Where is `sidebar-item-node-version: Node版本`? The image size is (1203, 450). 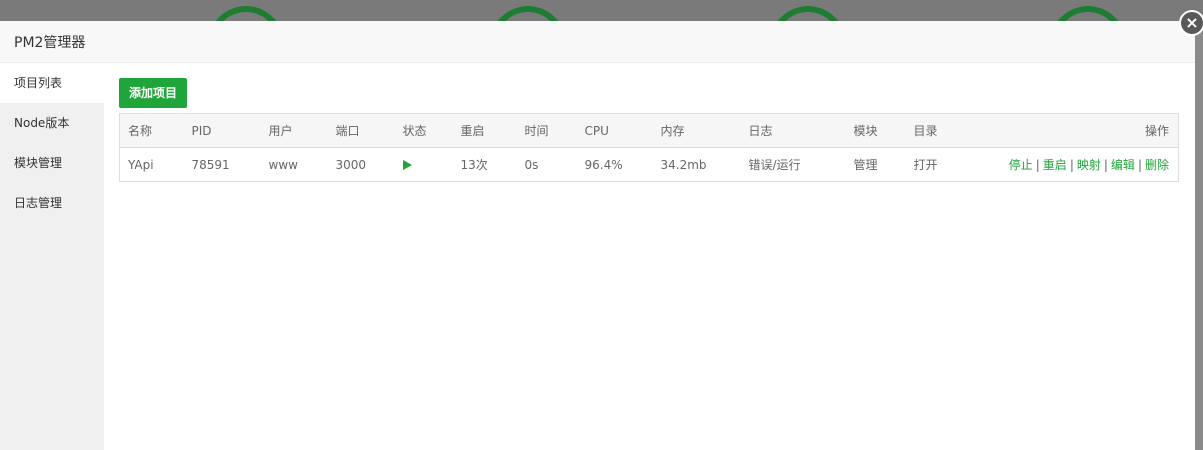 sidebar-item-node-version: Node版本 is located at coordinates (52, 123).